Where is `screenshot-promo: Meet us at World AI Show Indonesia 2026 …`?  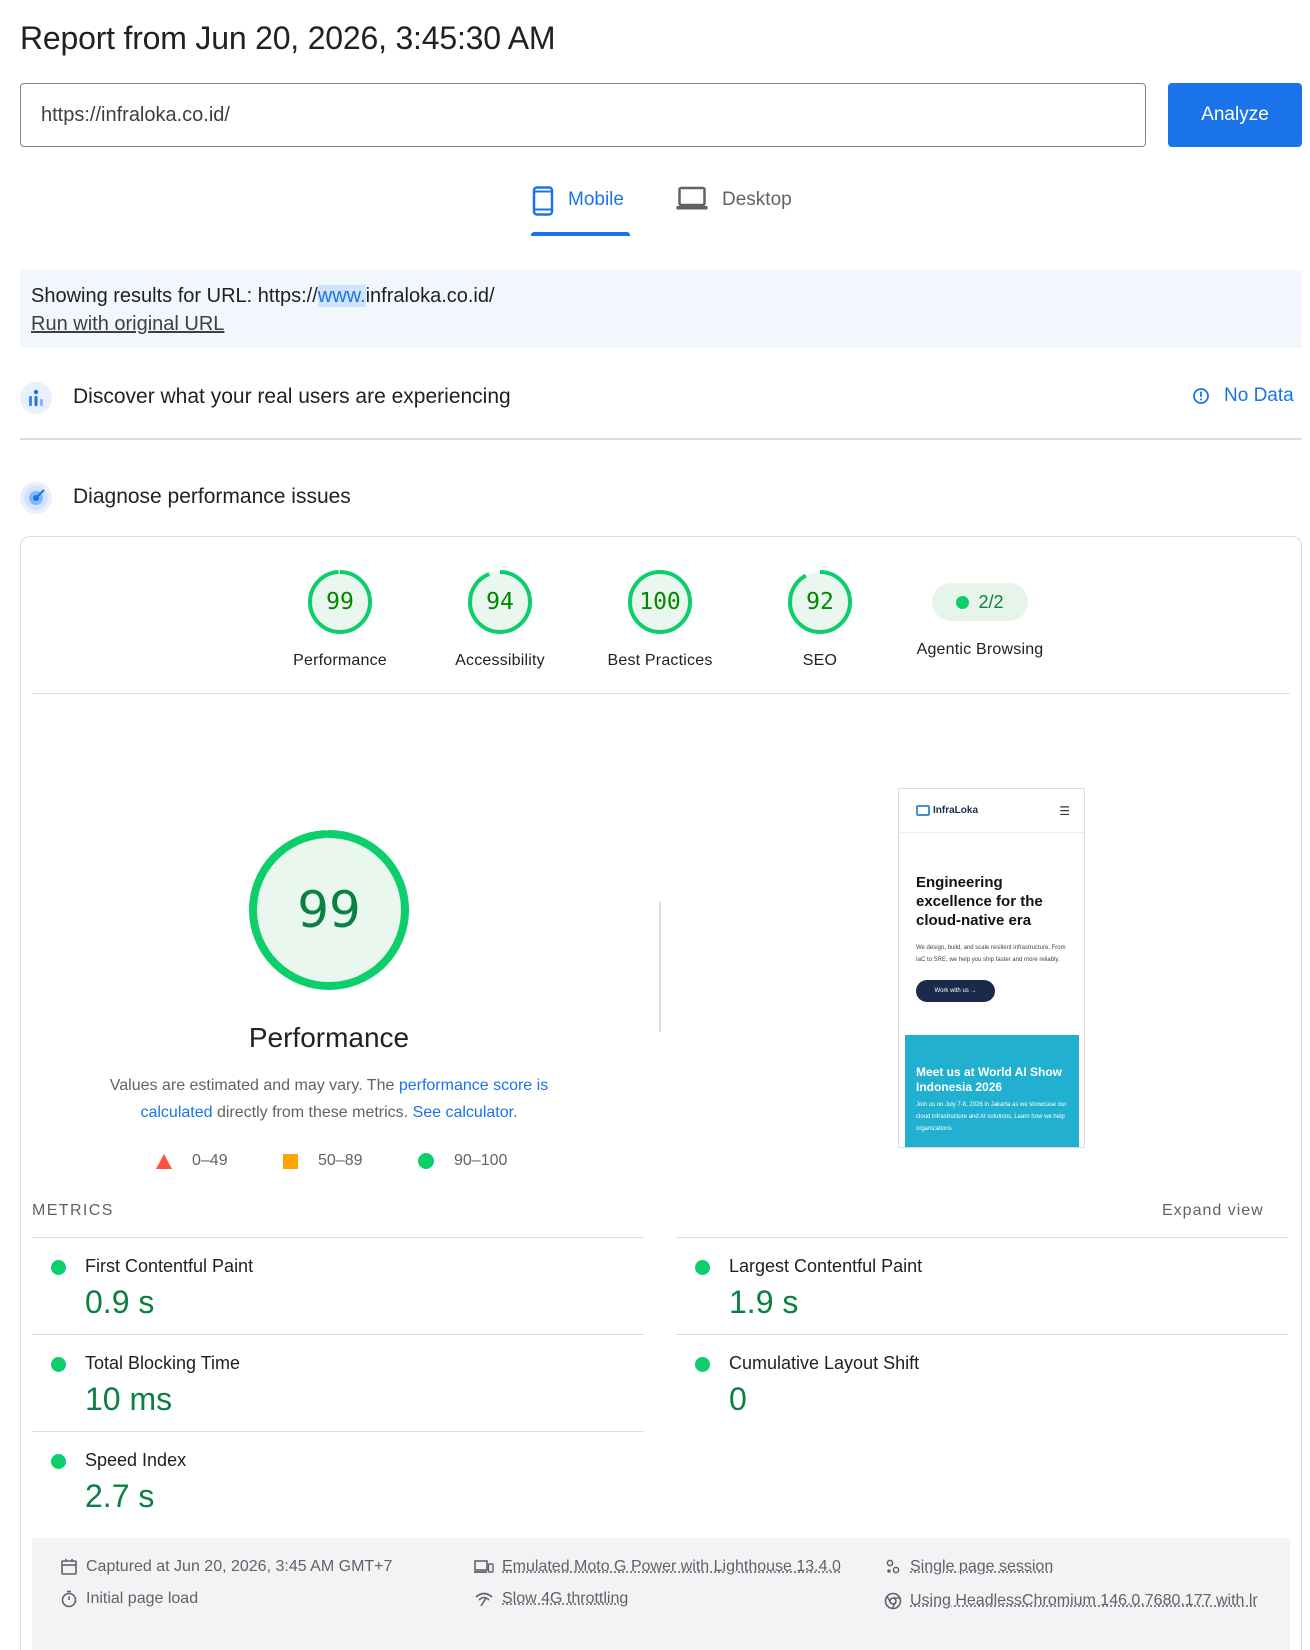
screenshot-promo: Meet us at World AI Show Indonesia 2026 … is located at coordinates (992, 1091).